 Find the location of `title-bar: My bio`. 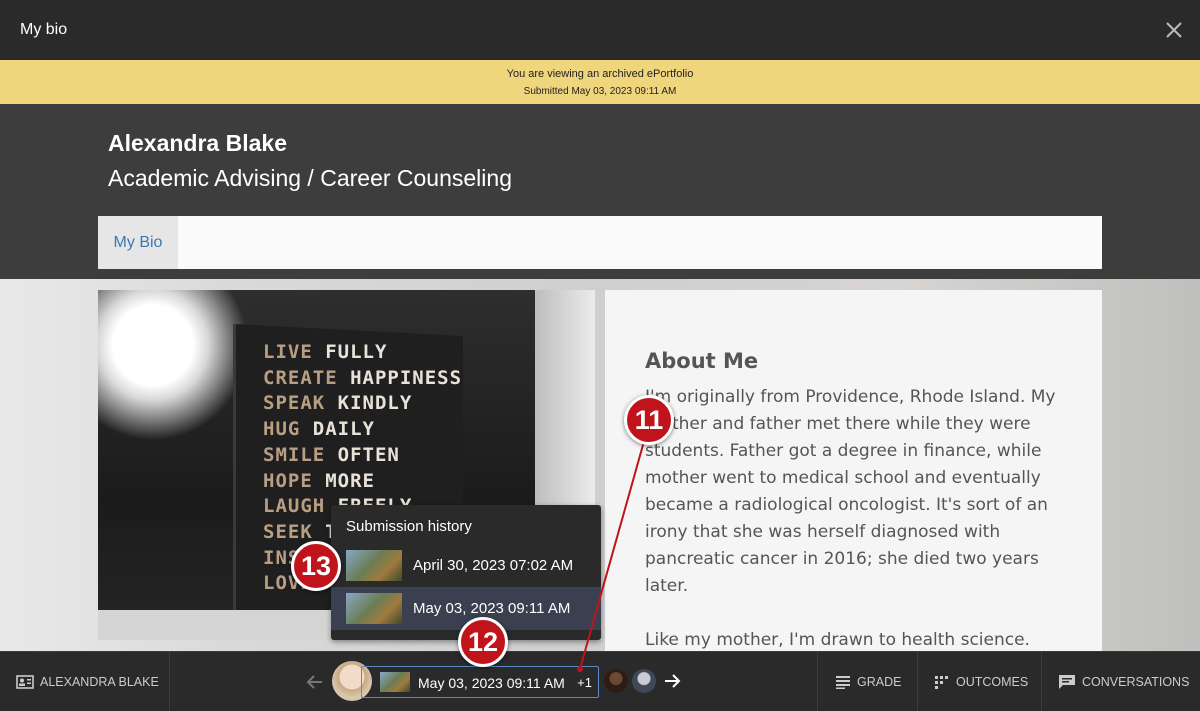

title-bar: My bio is located at coordinates (600, 30).